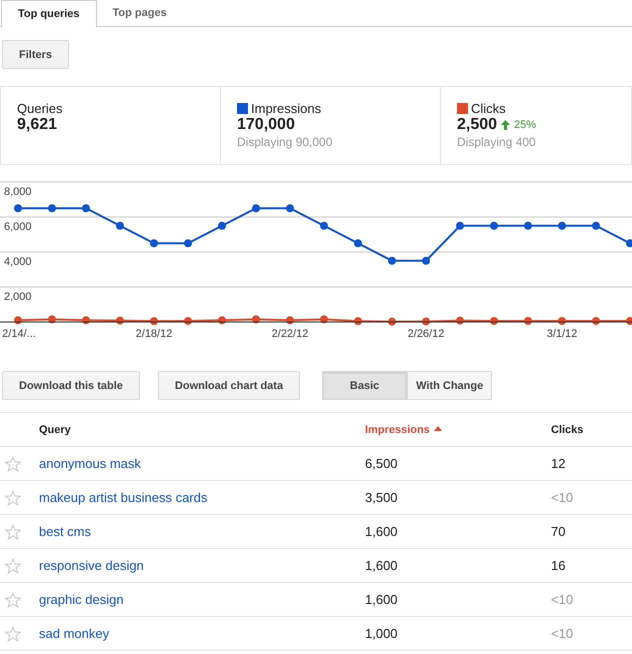 The image size is (632, 654). I want to click on change-percent: 25%, so click(525, 125).